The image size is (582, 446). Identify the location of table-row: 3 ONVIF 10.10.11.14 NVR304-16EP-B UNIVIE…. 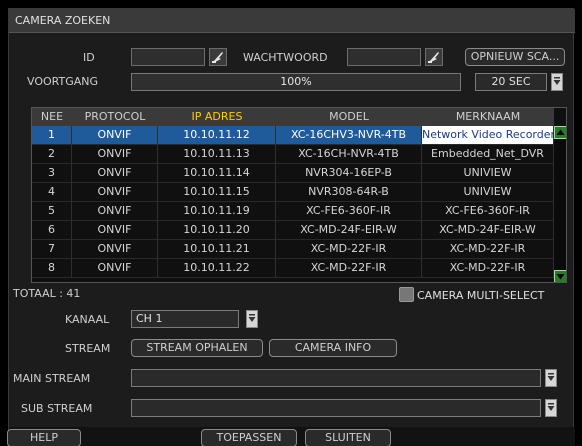
(293, 173).